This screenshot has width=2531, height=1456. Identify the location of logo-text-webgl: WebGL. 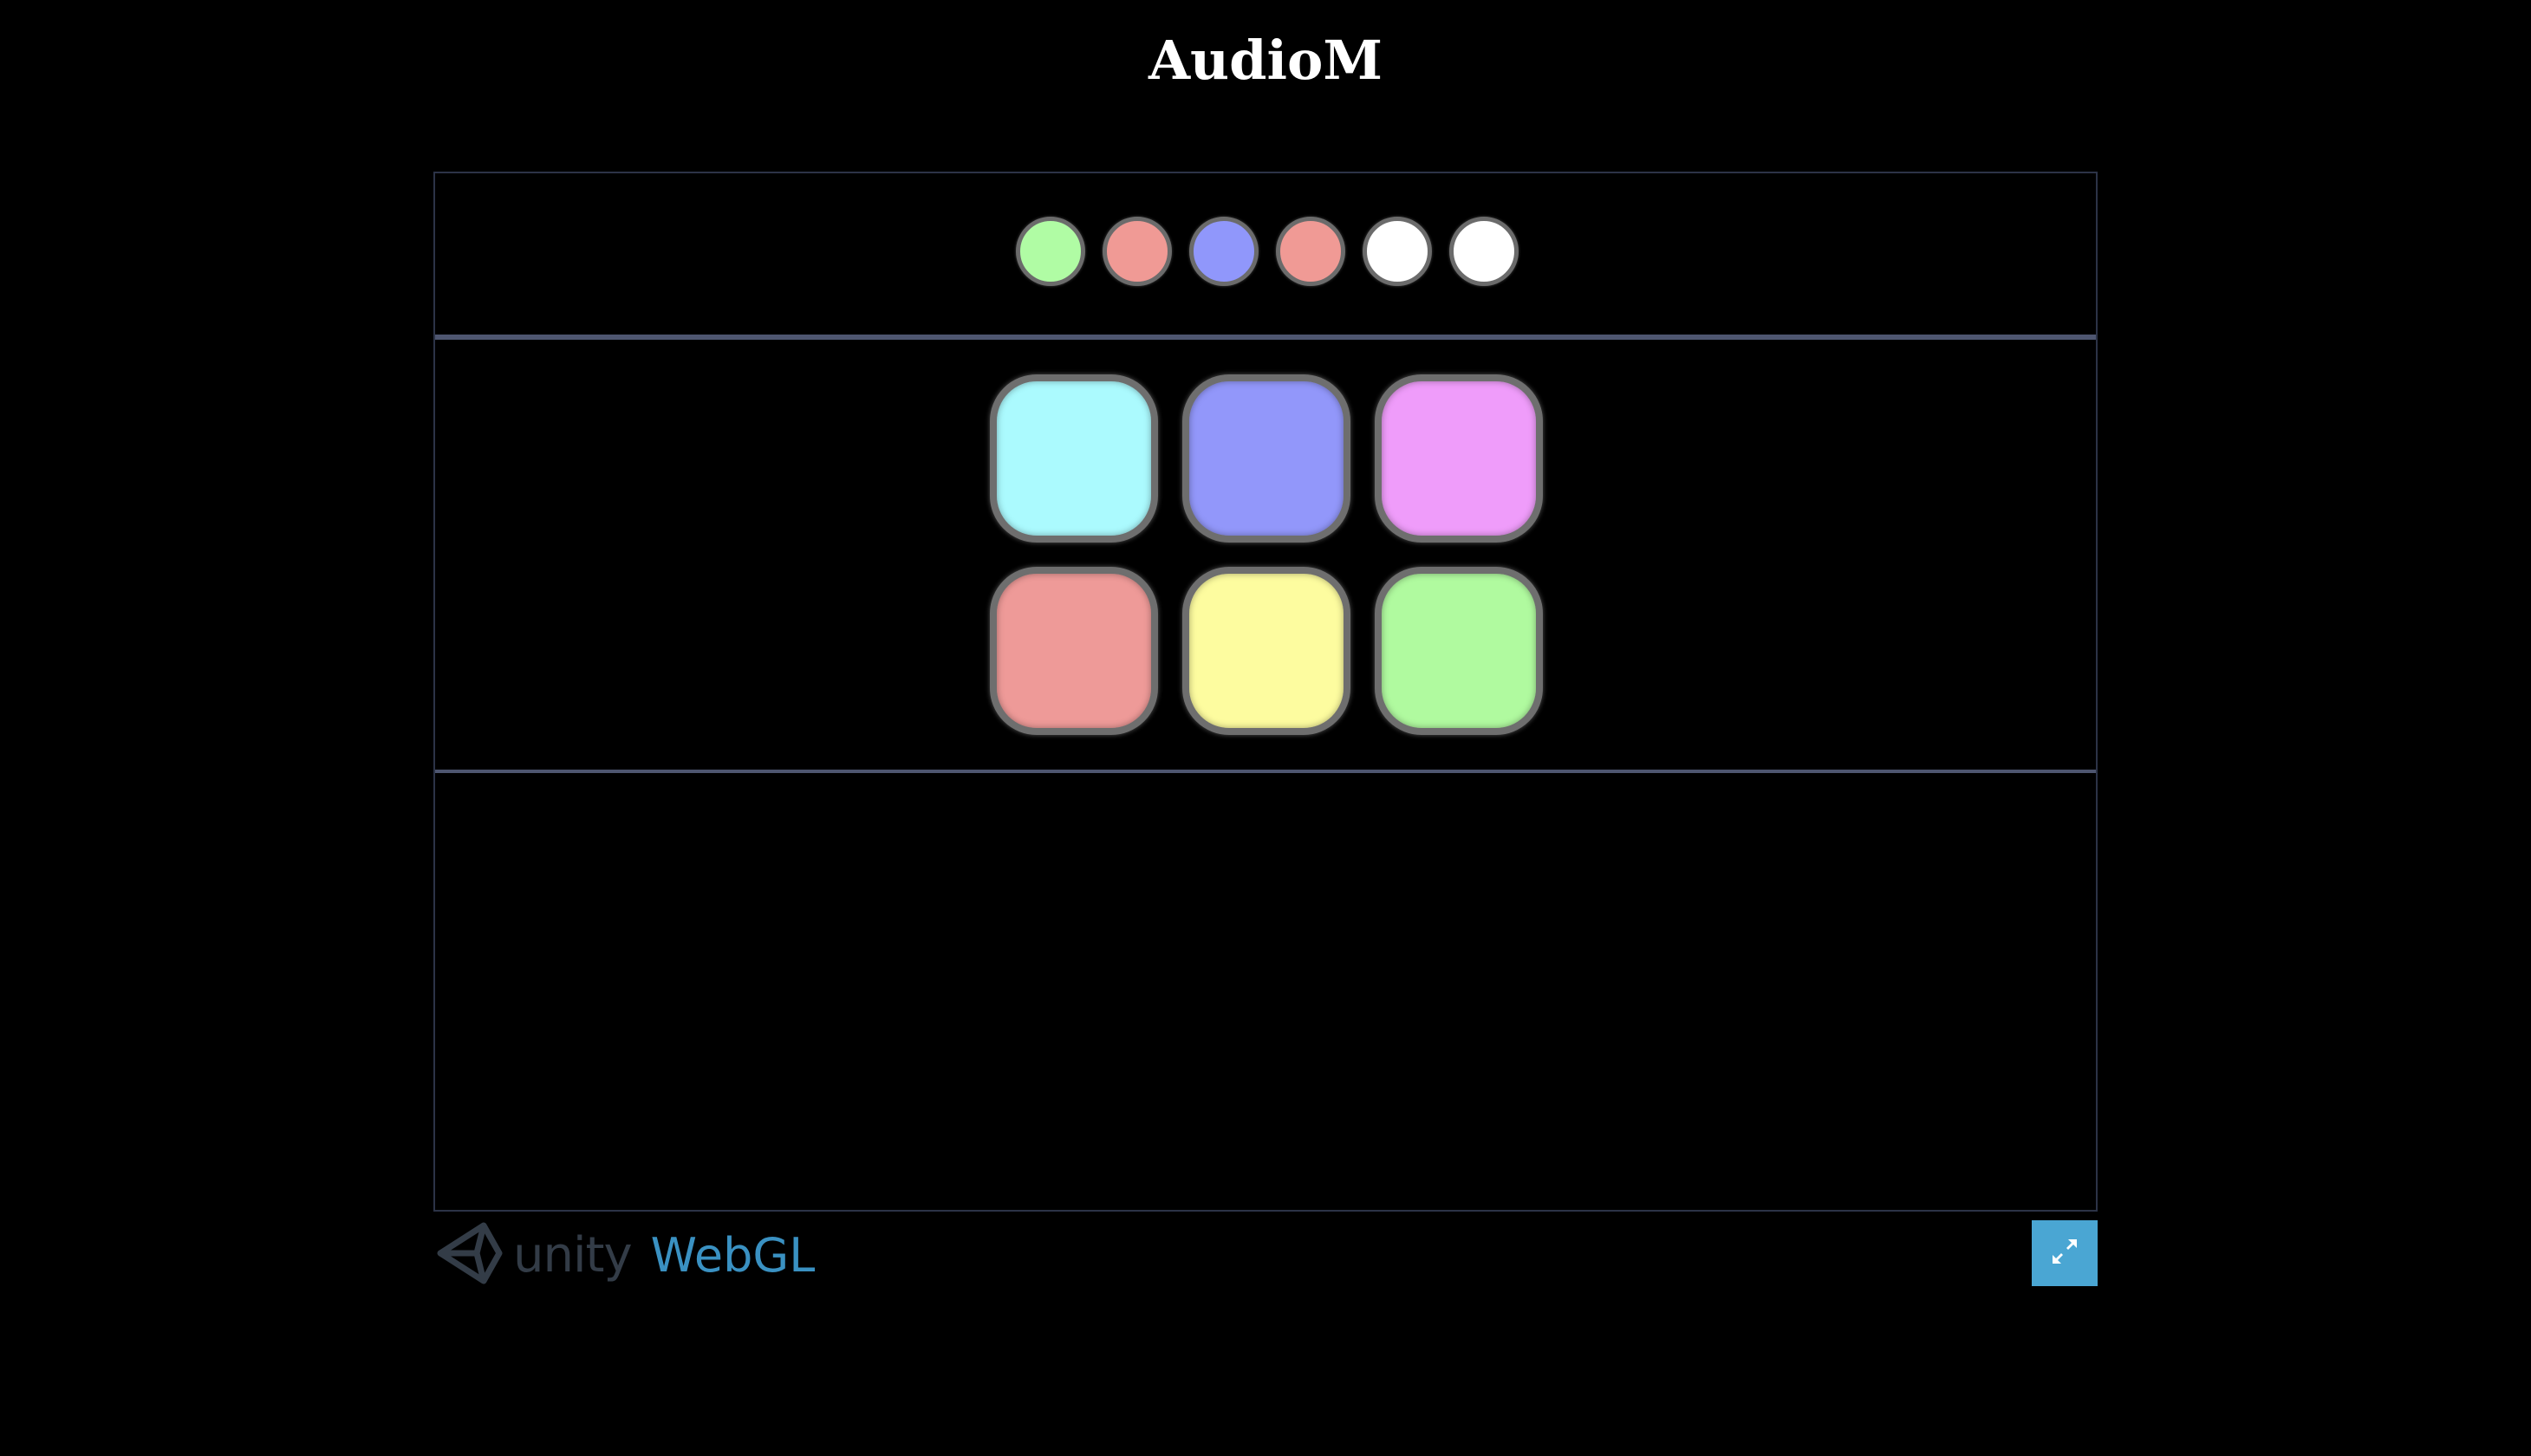
(733, 1255).